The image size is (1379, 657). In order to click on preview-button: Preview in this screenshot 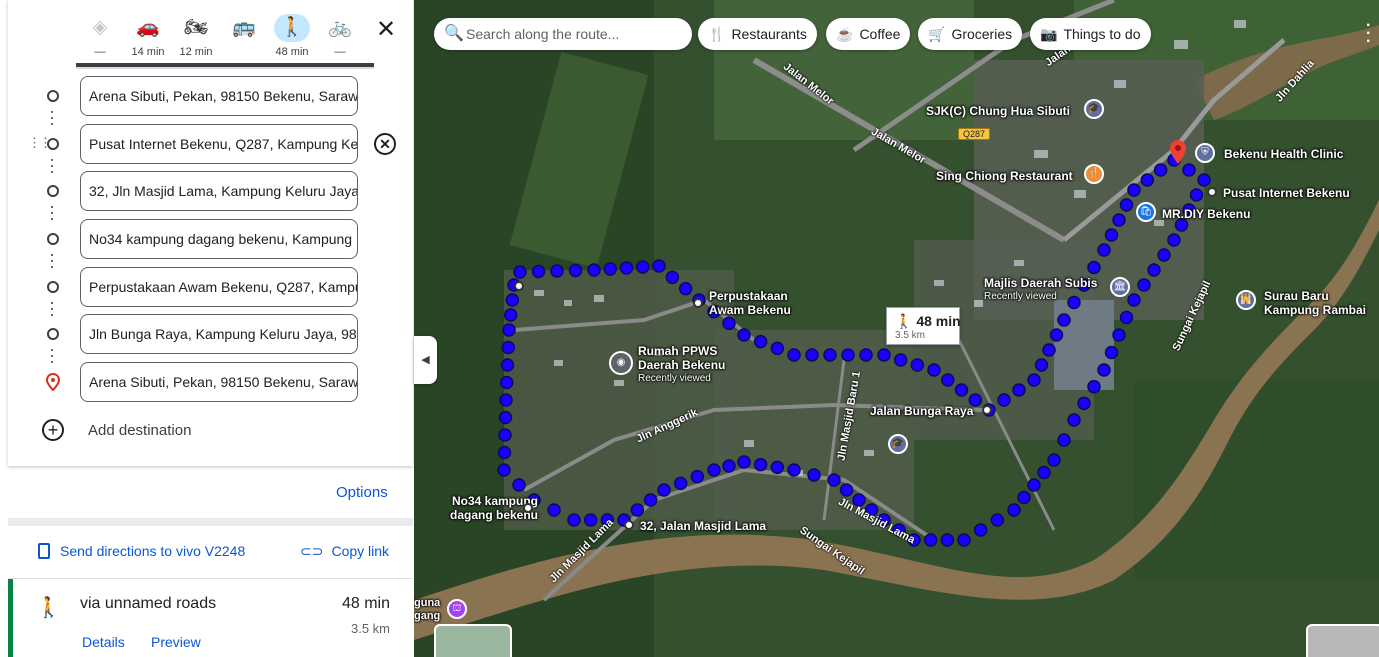, I will do `click(176, 642)`.